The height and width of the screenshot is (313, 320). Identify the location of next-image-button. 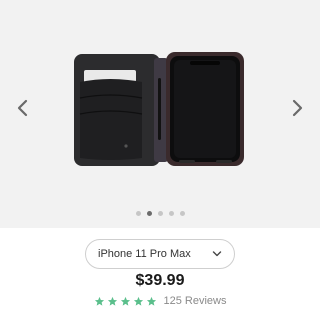
(298, 108).